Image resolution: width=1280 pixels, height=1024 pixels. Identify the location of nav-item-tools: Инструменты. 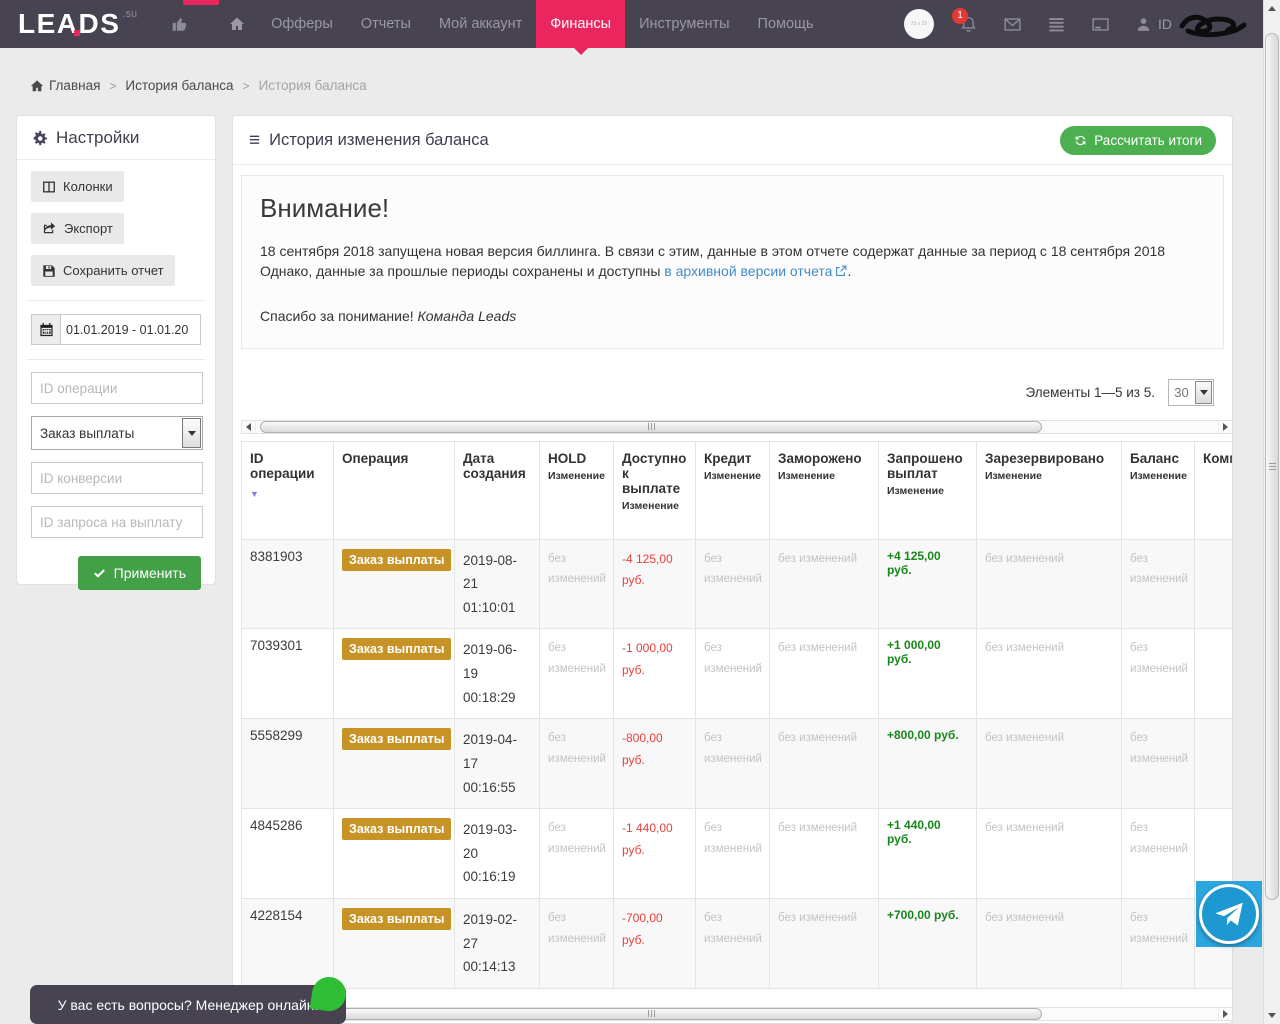
(684, 24).